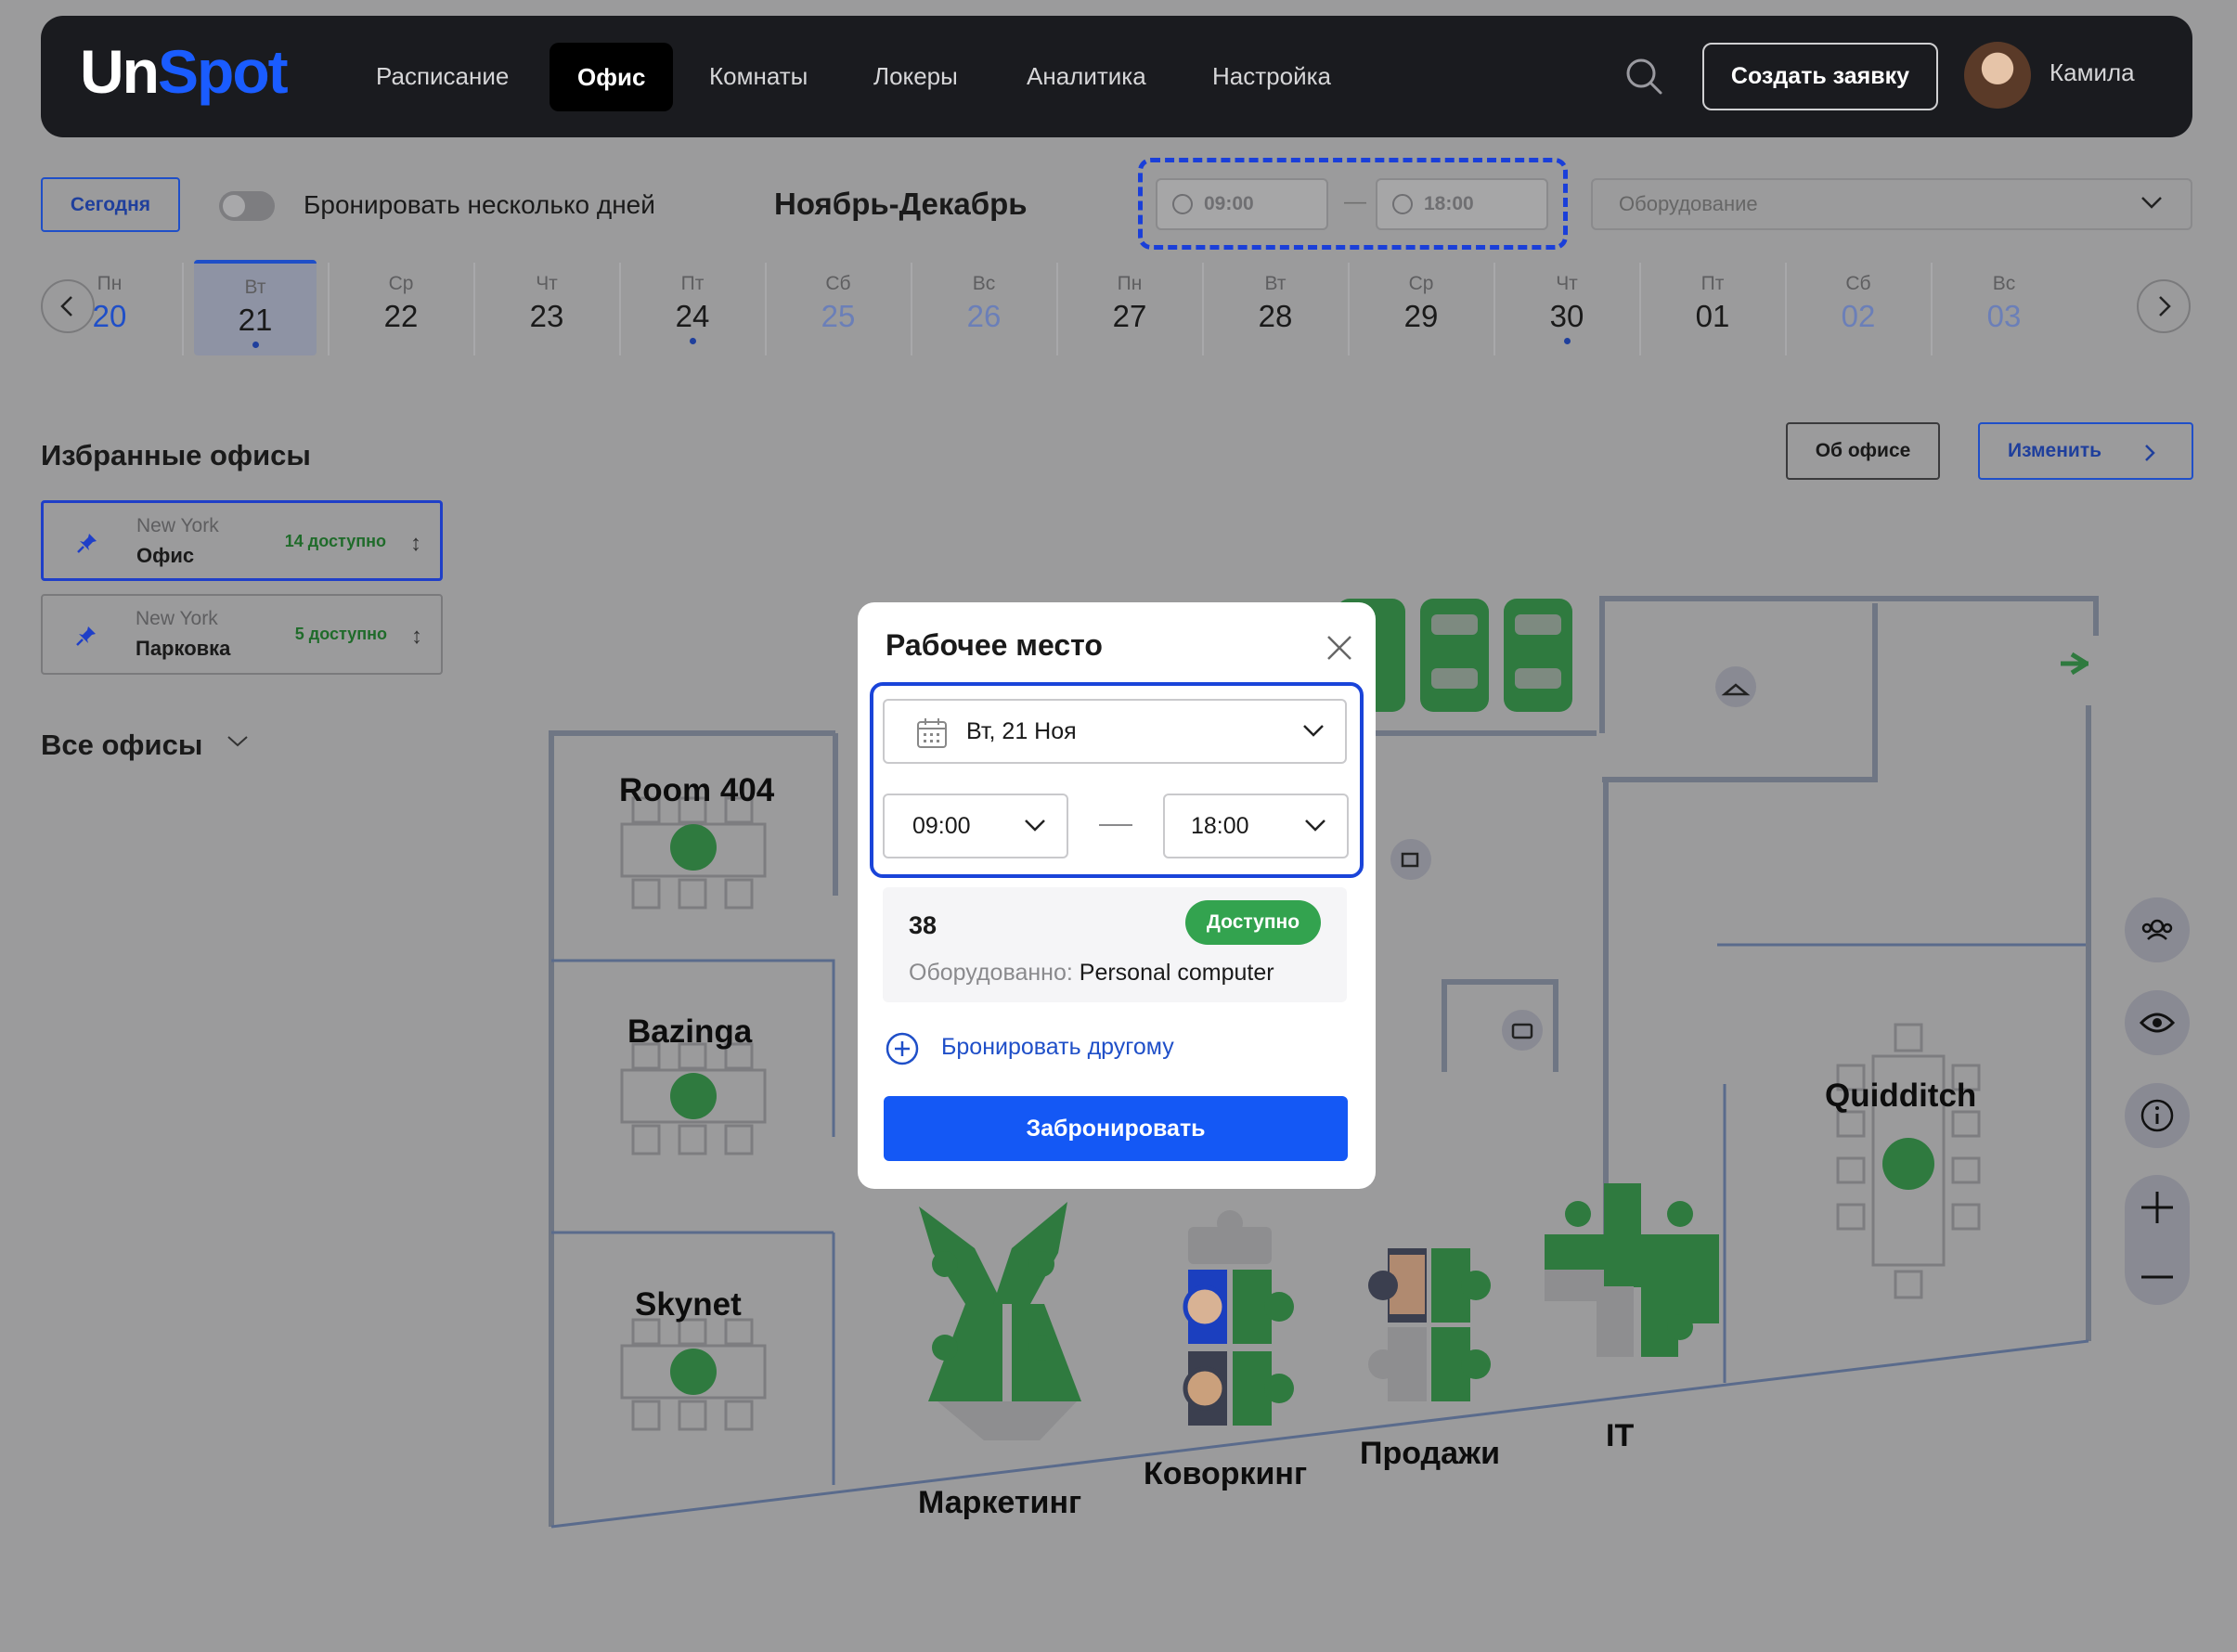 The height and width of the screenshot is (1652, 2237). I want to click on about-office-button: Об офисе, so click(1863, 451).